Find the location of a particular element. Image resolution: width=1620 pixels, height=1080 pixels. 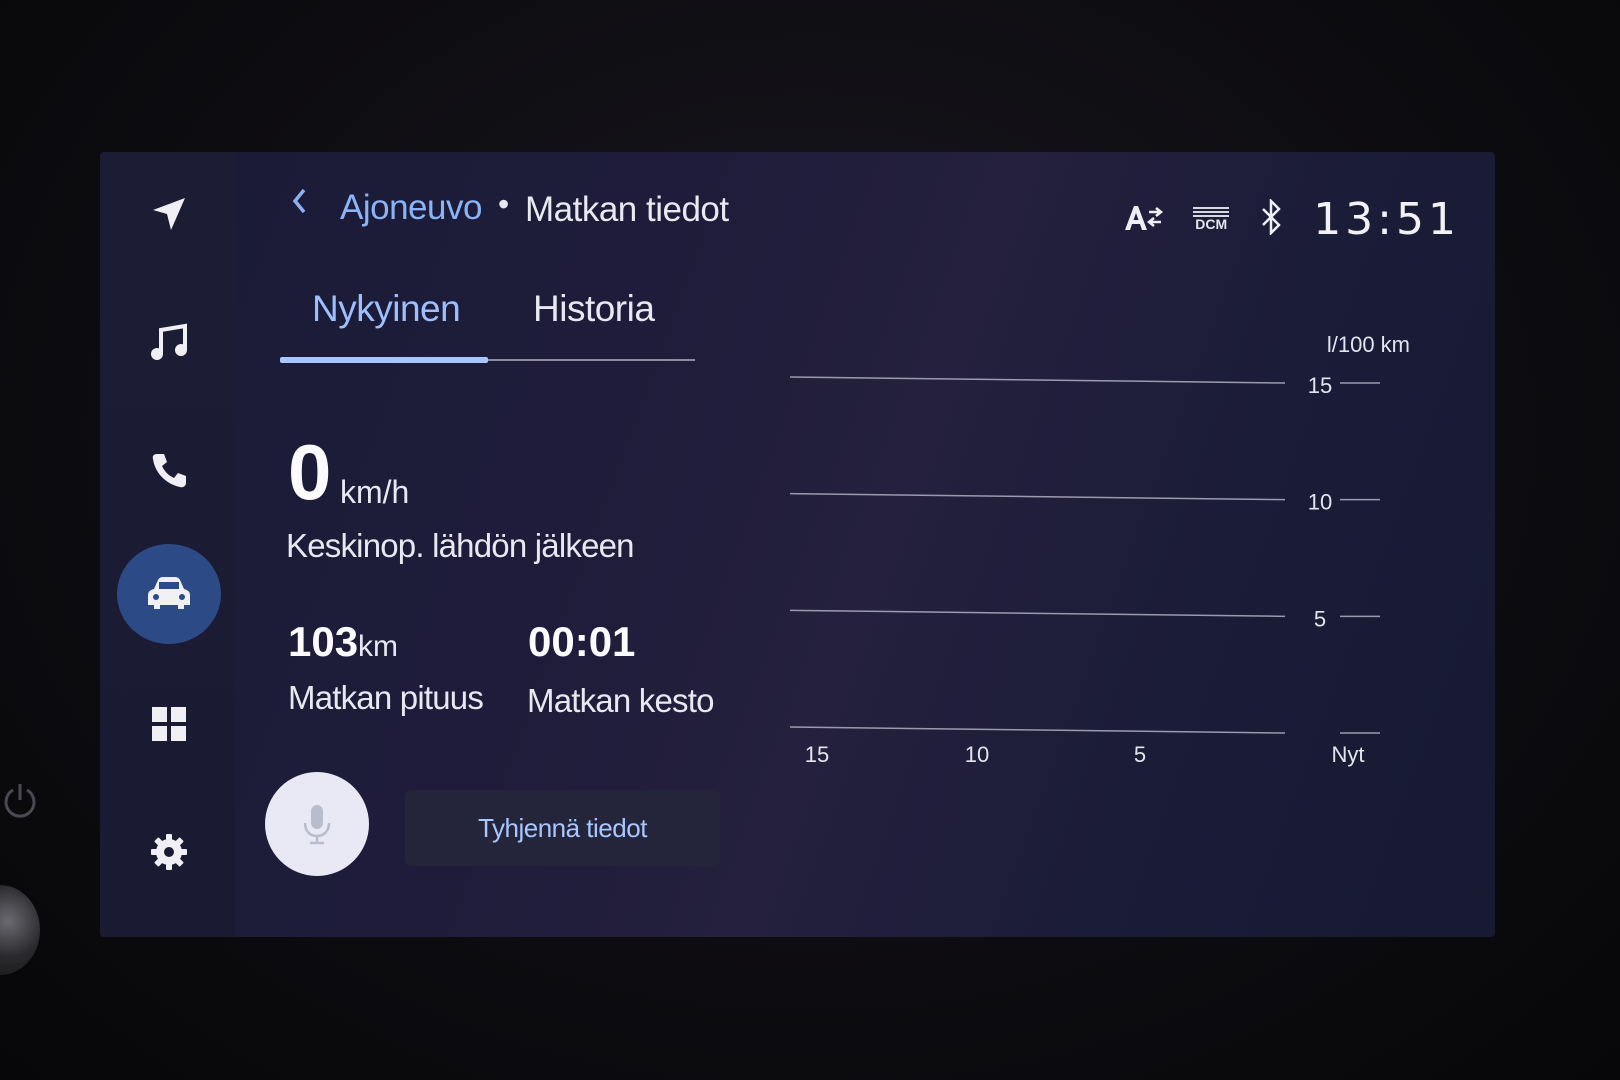

sidebar-item-settings is located at coordinates (169, 852).